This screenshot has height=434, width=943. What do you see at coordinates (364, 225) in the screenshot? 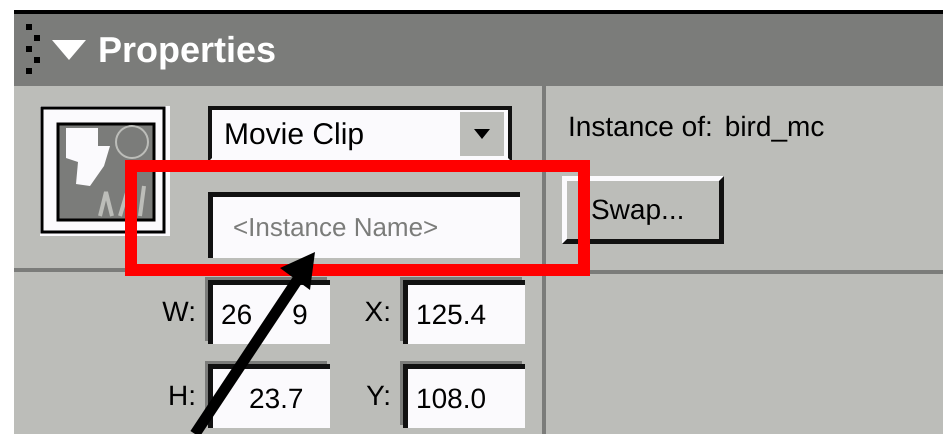
I see `instance-name-field: <Instance Name>` at bounding box center [364, 225].